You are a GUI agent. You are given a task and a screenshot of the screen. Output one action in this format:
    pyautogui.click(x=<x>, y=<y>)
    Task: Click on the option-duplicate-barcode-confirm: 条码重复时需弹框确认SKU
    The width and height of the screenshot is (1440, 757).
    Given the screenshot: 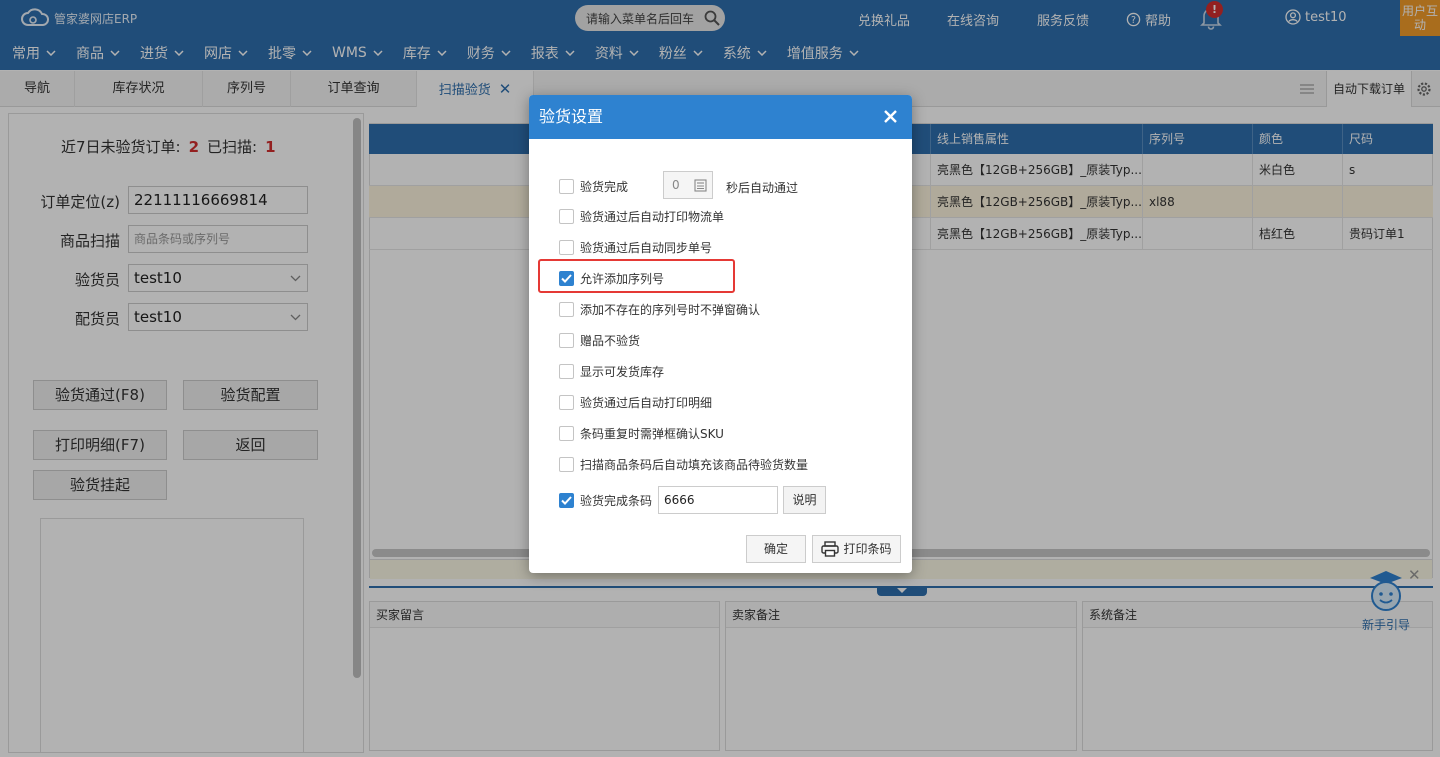 What is the action you would take?
    pyautogui.click(x=641, y=433)
    